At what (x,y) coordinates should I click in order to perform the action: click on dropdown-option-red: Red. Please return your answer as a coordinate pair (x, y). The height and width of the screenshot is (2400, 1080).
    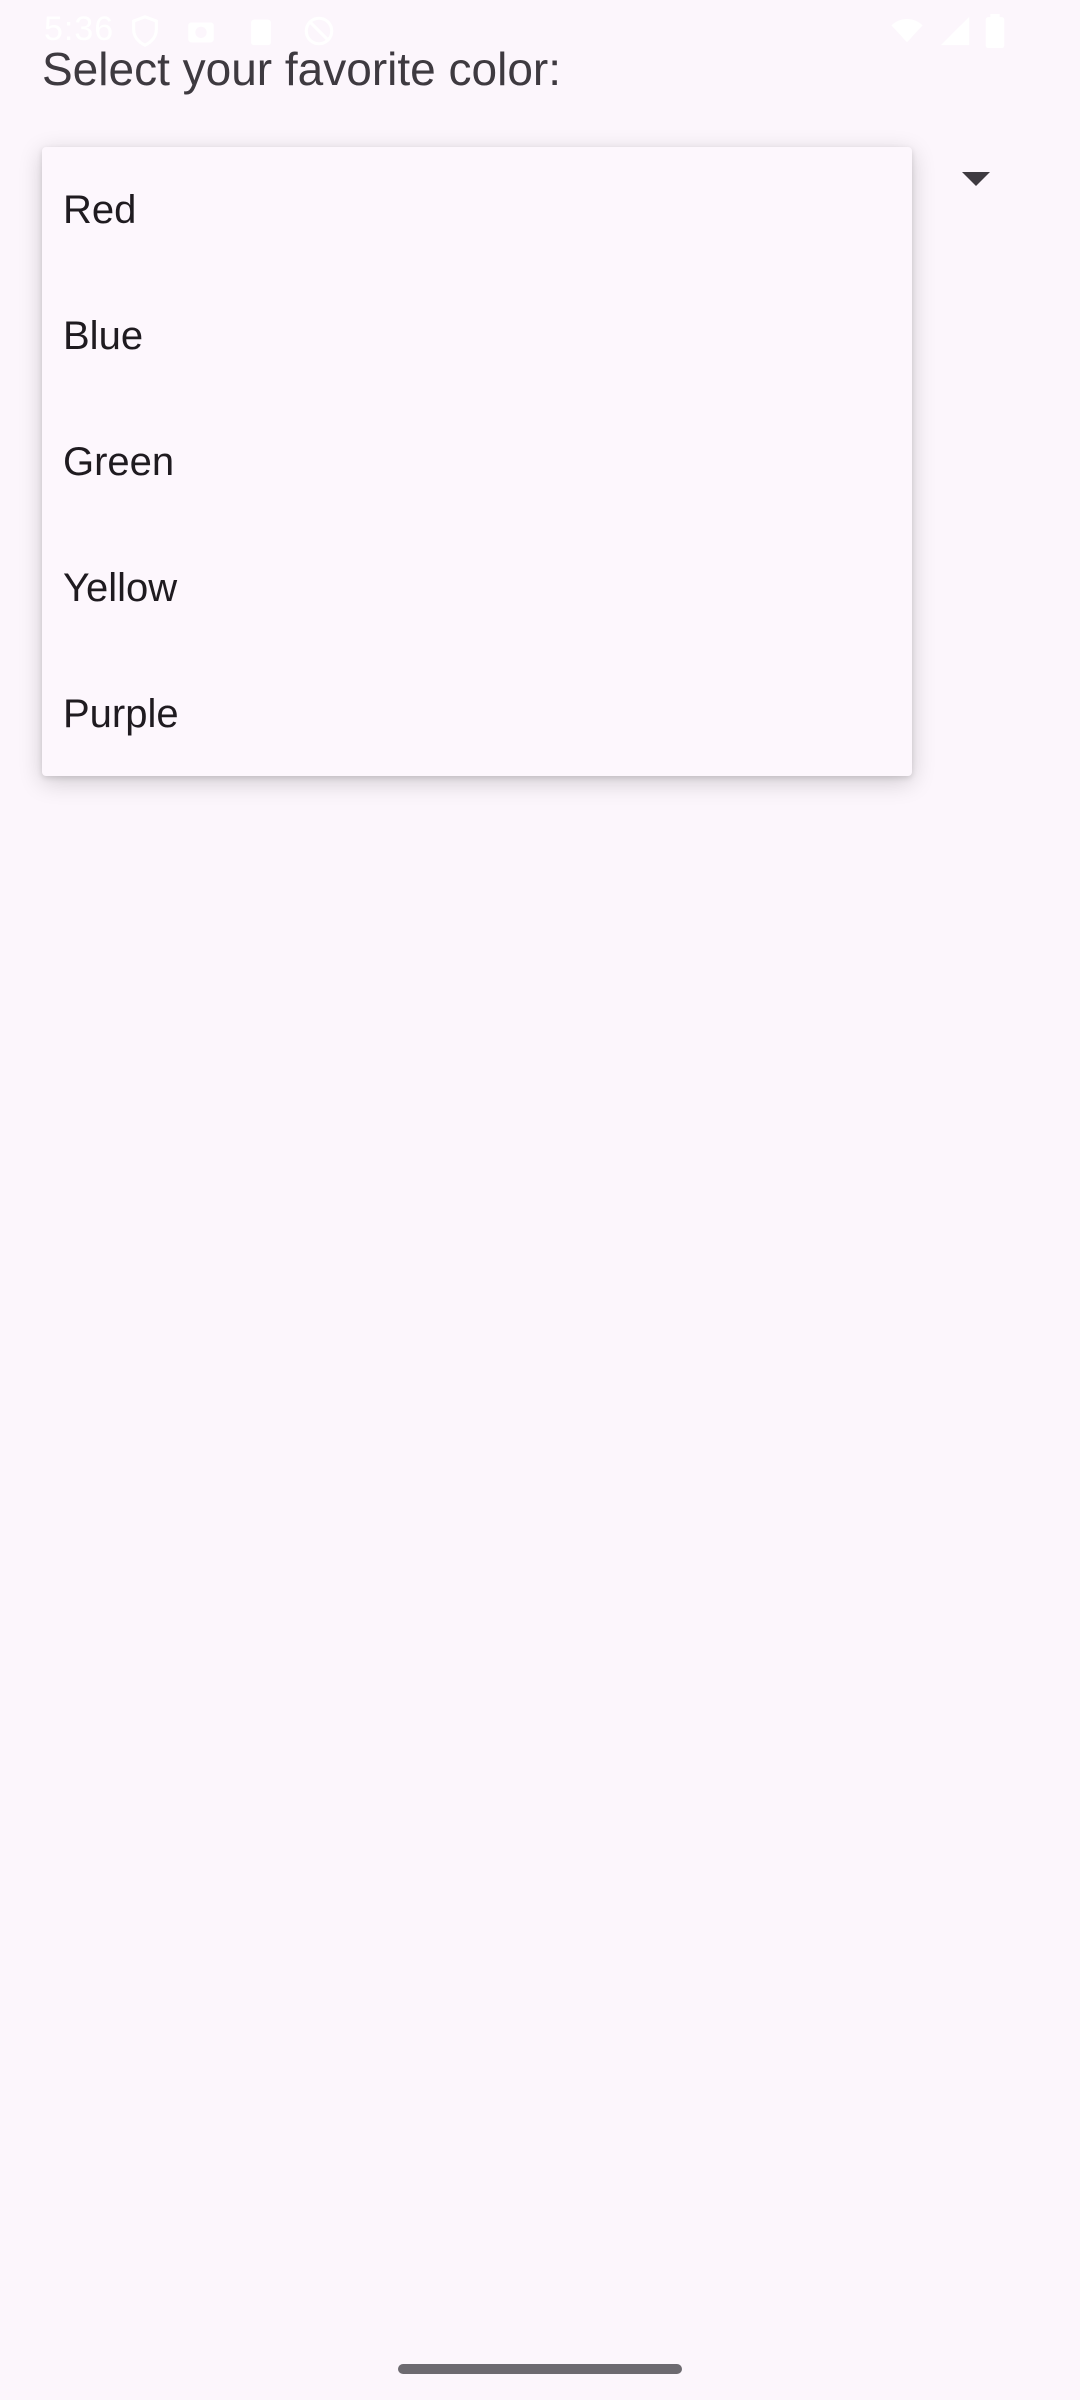
    Looking at the image, I should click on (477, 210).